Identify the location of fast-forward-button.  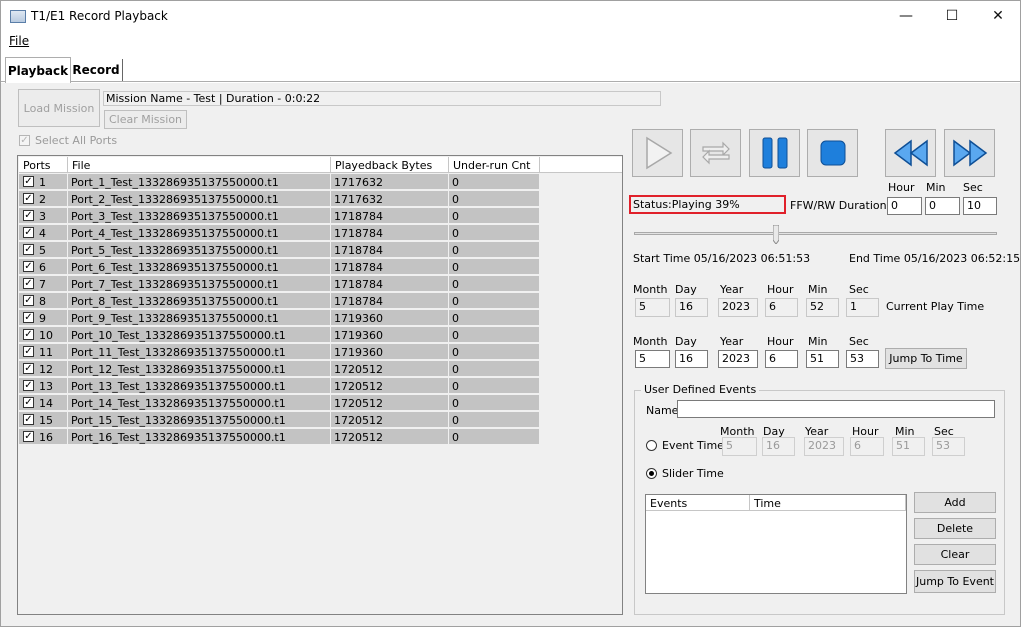
(969, 153).